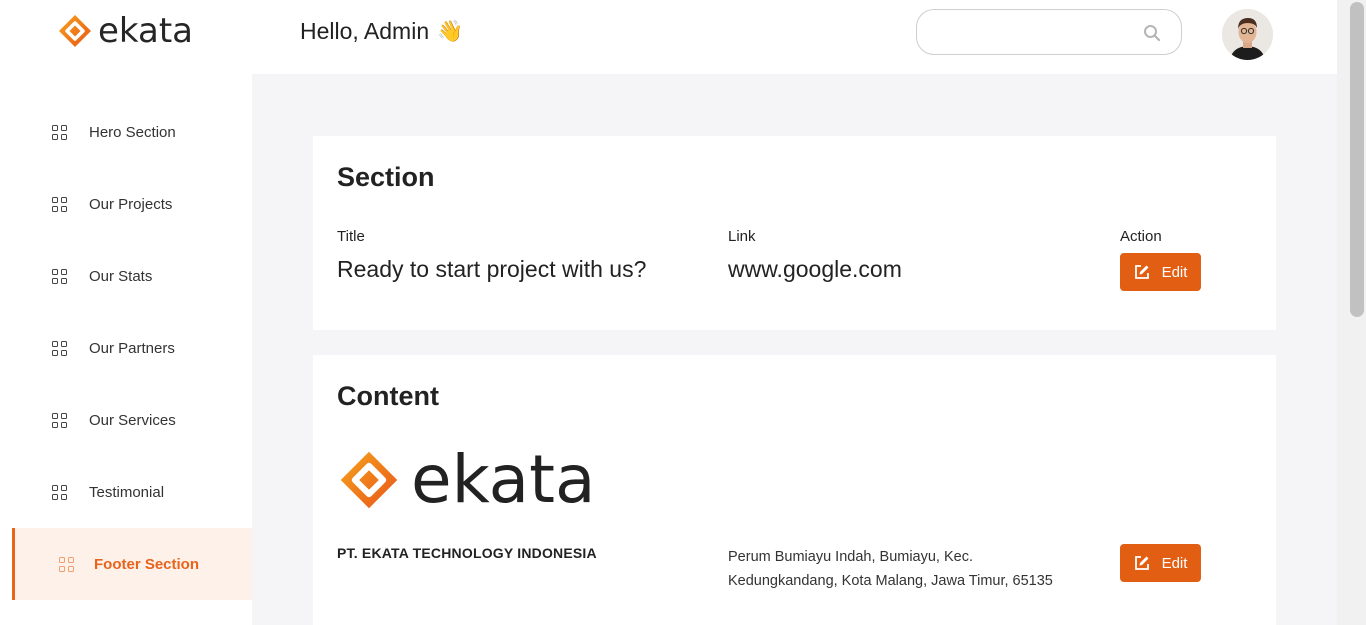 The width and height of the screenshot is (1366, 625). I want to click on section-title-value: Ready to start project with us?, so click(492, 269).